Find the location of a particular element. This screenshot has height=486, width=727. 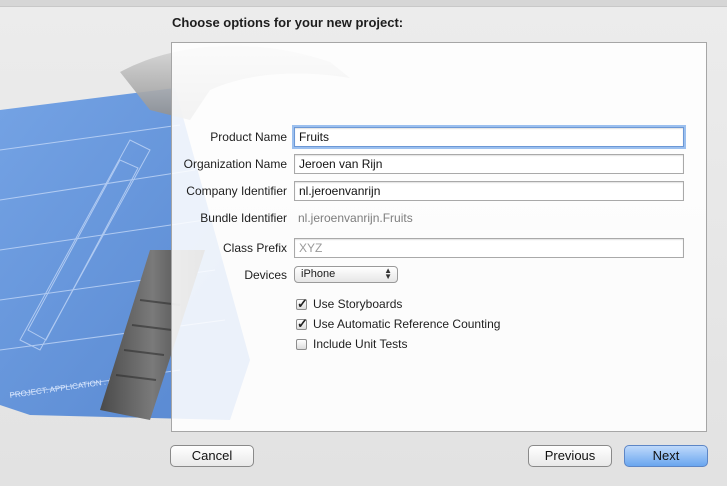

next-button: Next is located at coordinates (666, 456).